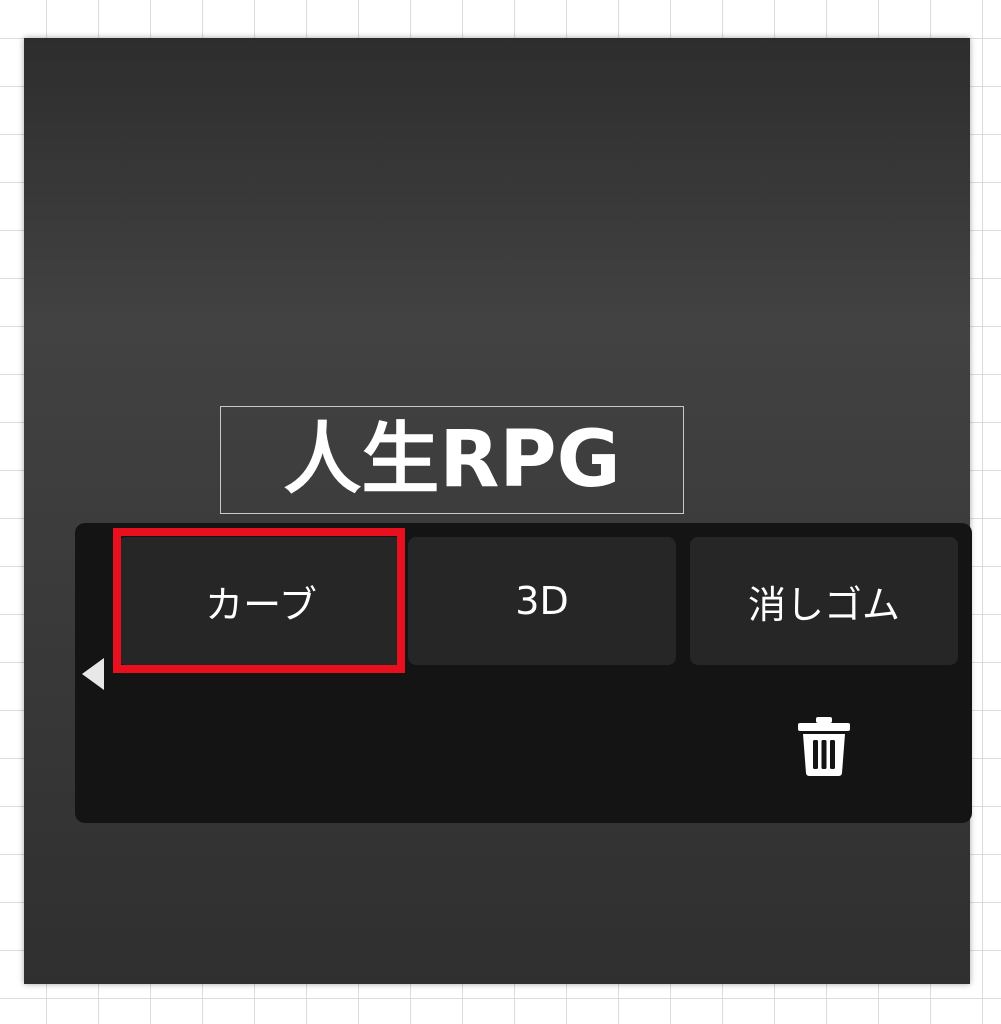  Describe the element at coordinates (261, 604) in the screenshot. I see `curve-button-label: カーブ` at that location.